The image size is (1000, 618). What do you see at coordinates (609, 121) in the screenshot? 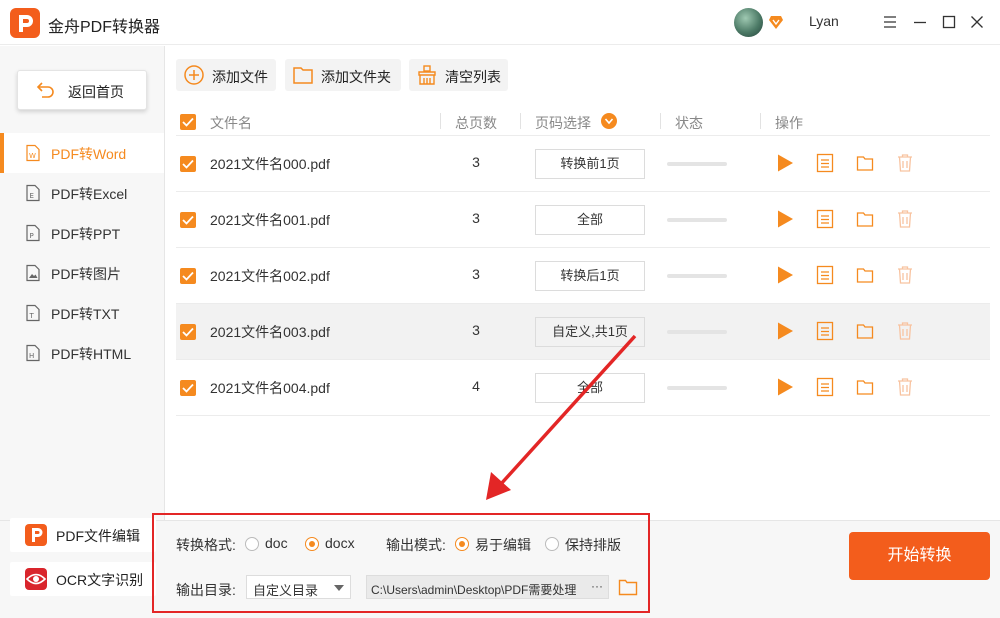
I see `page-select-dropdown-icon` at bounding box center [609, 121].